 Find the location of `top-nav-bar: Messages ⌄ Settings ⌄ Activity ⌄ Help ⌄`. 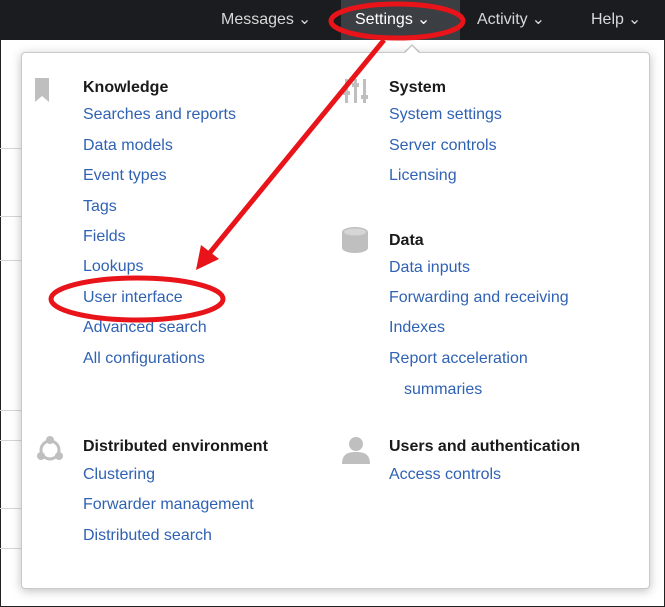

top-nav-bar: Messages ⌄ Settings ⌄ Activity ⌄ Help ⌄ is located at coordinates (332, 20).